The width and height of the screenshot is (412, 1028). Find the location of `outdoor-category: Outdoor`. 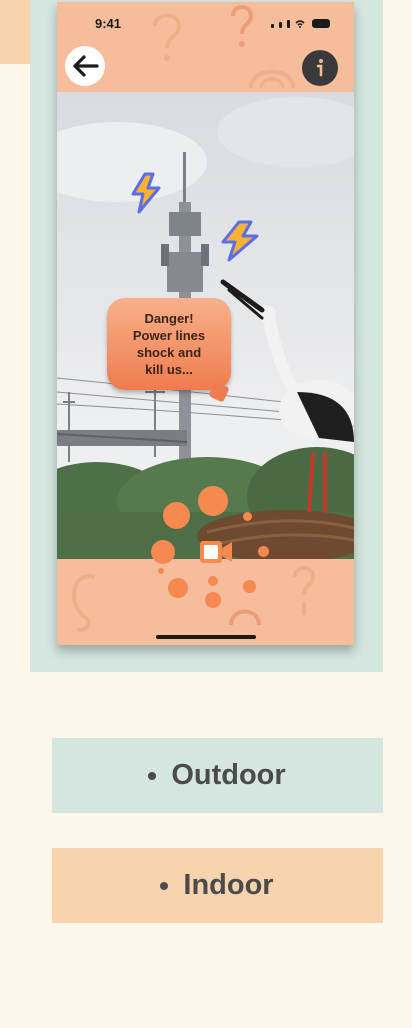

outdoor-category: Outdoor is located at coordinates (217, 775).